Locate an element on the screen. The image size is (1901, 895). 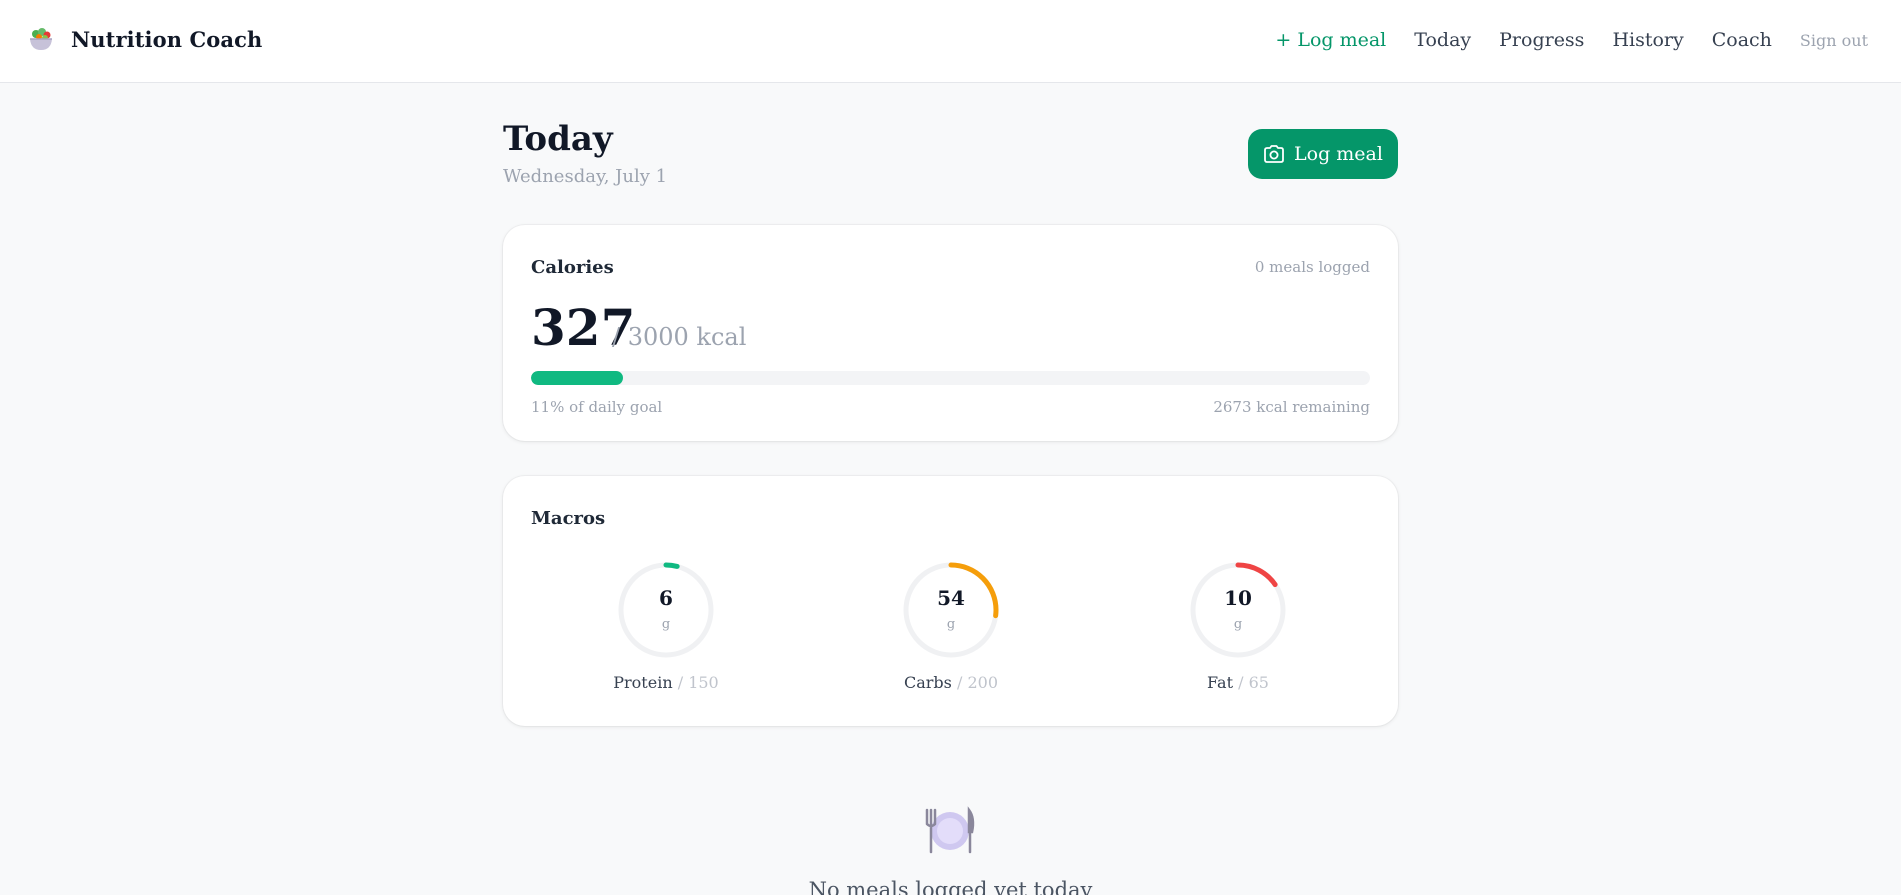
camera-icon is located at coordinates (1274, 154).